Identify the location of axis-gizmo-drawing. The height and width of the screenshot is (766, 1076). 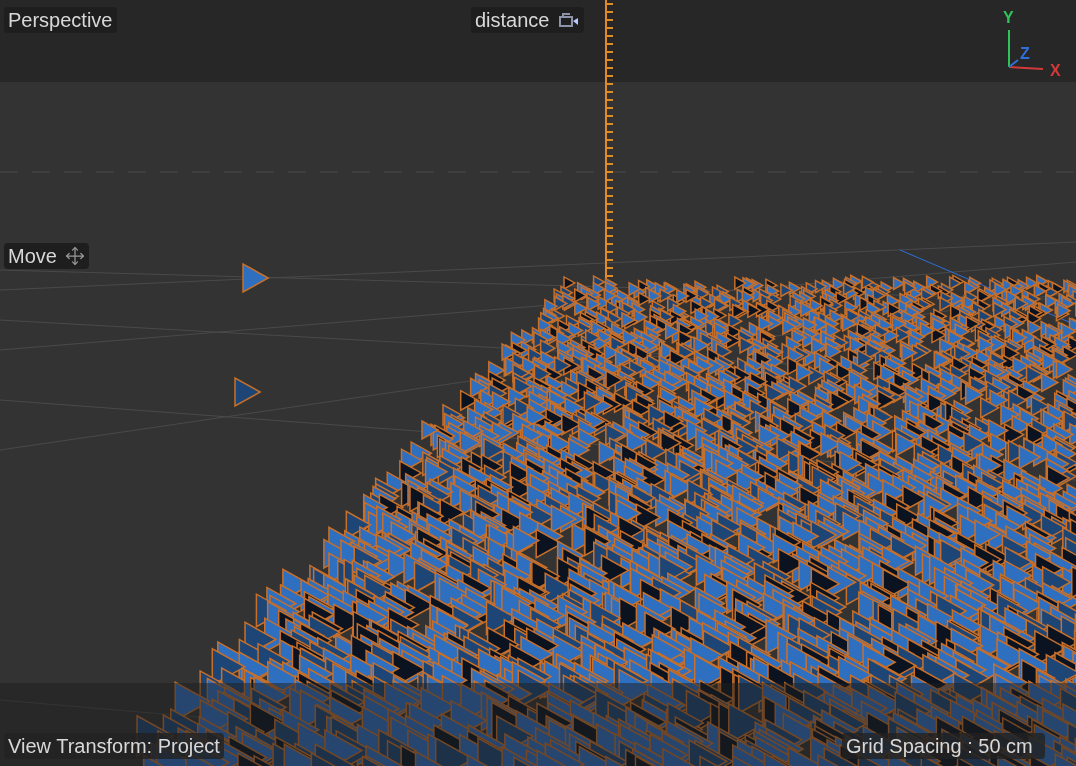
(1026, 49).